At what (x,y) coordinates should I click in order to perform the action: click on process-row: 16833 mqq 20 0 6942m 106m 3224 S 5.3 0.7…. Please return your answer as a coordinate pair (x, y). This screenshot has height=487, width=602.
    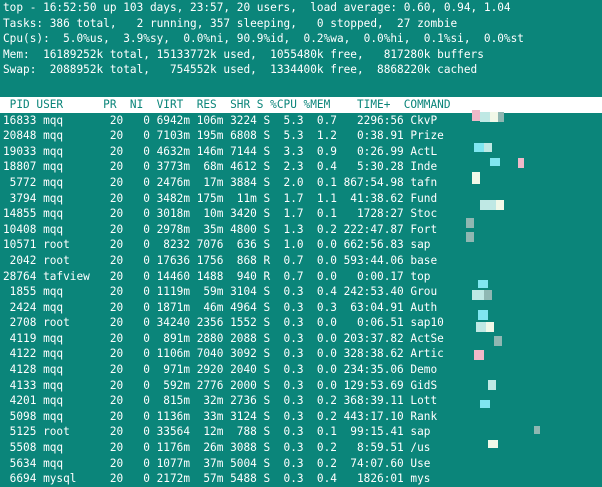
    Looking at the image, I should click on (220, 120).